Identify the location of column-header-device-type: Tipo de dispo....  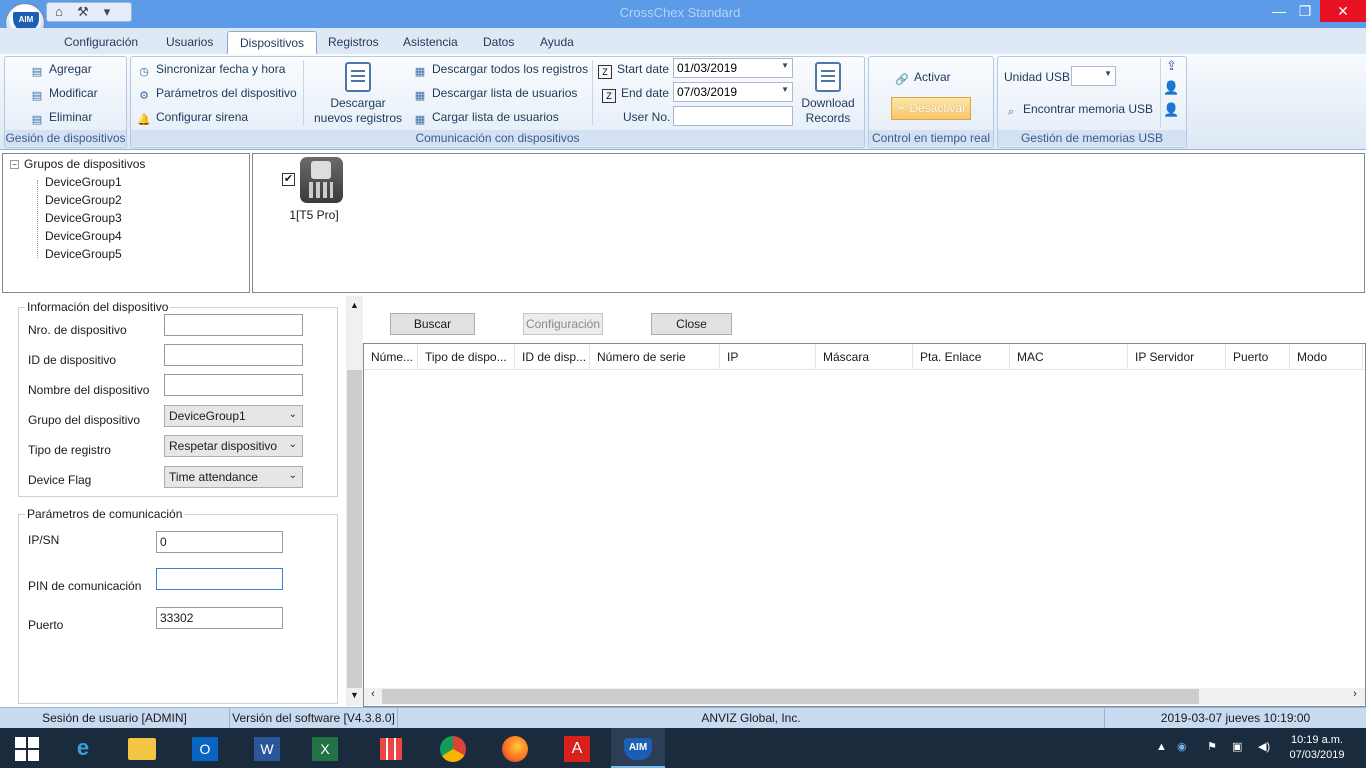
(466, 357).